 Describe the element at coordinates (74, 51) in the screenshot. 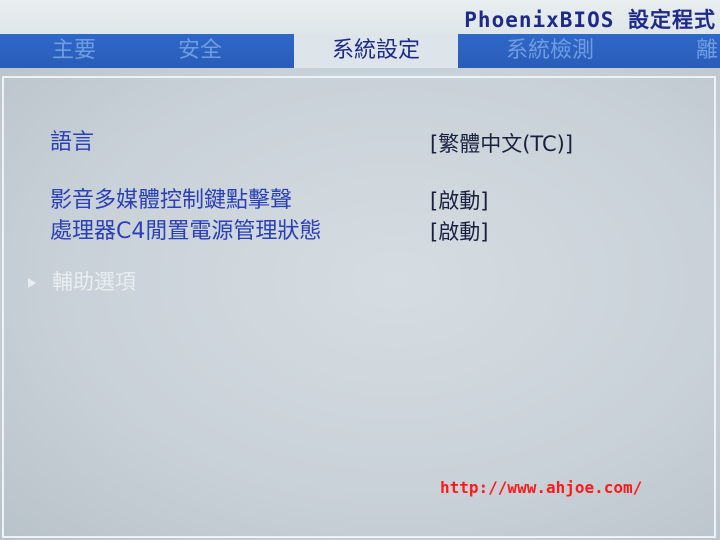

I see `tab-main: 主要` at that location.